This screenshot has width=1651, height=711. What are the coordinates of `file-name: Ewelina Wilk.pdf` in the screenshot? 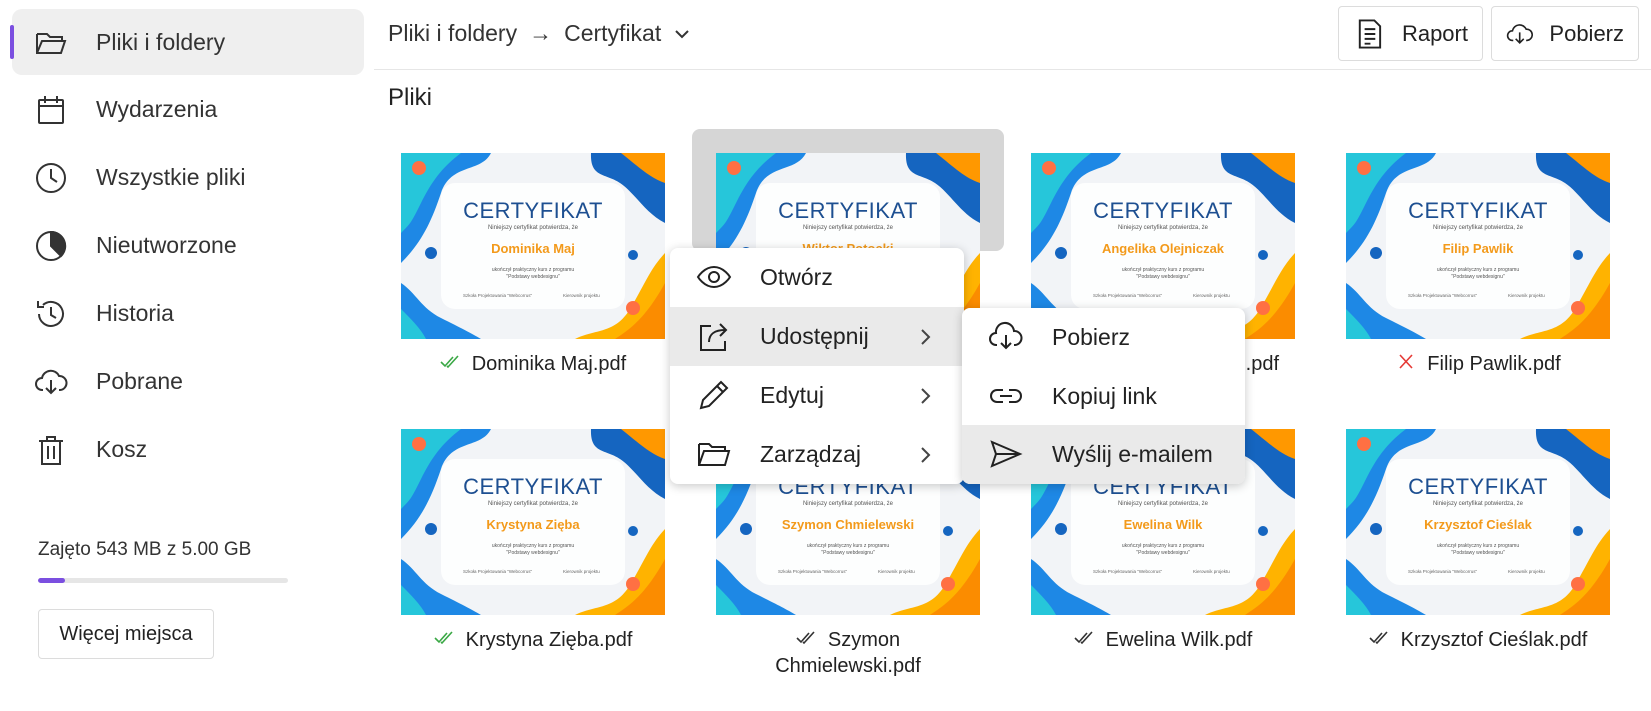 It's located at (1179, 640).